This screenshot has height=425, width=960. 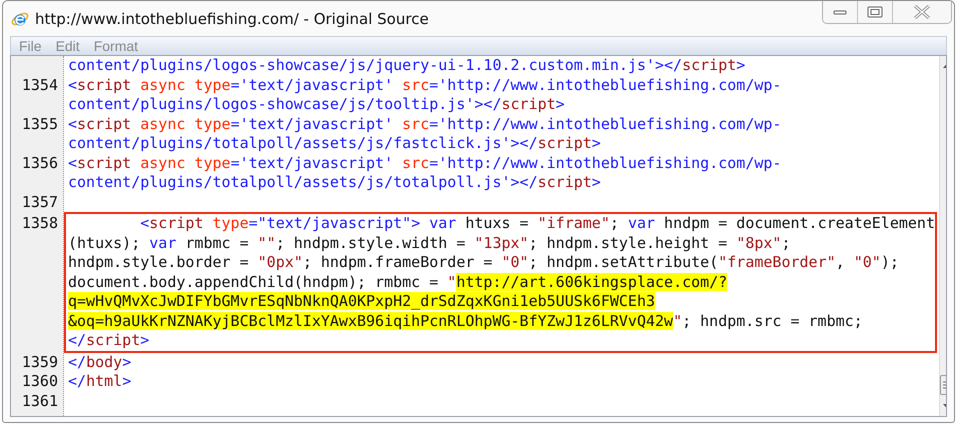 What do you see at coordinates (334, 182) in the screenshot?
I see `code-line: content/plugins/totalpoll/assets/js/totalpoll.js'></script>` at bounding box center [334, 182].